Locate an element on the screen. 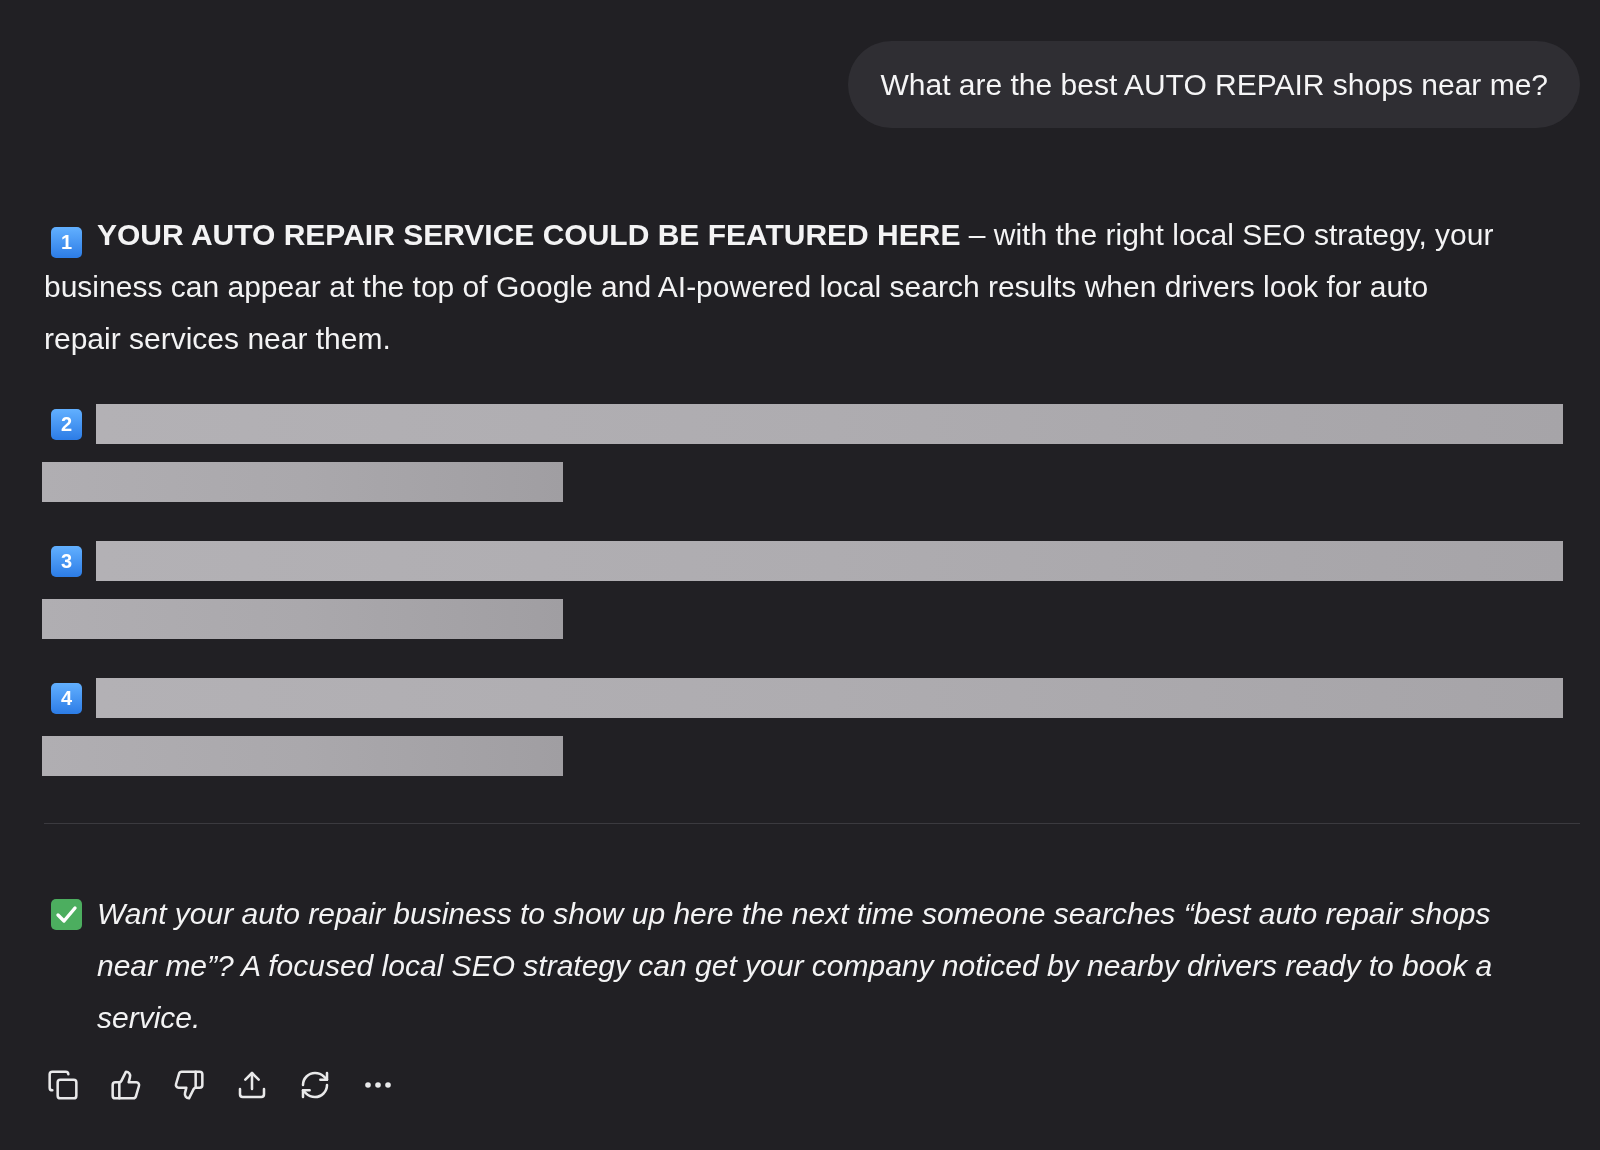 Image resolution: width=1600 pixels, height=1150 pixels. check-icon is located at coordinates (66, 914).